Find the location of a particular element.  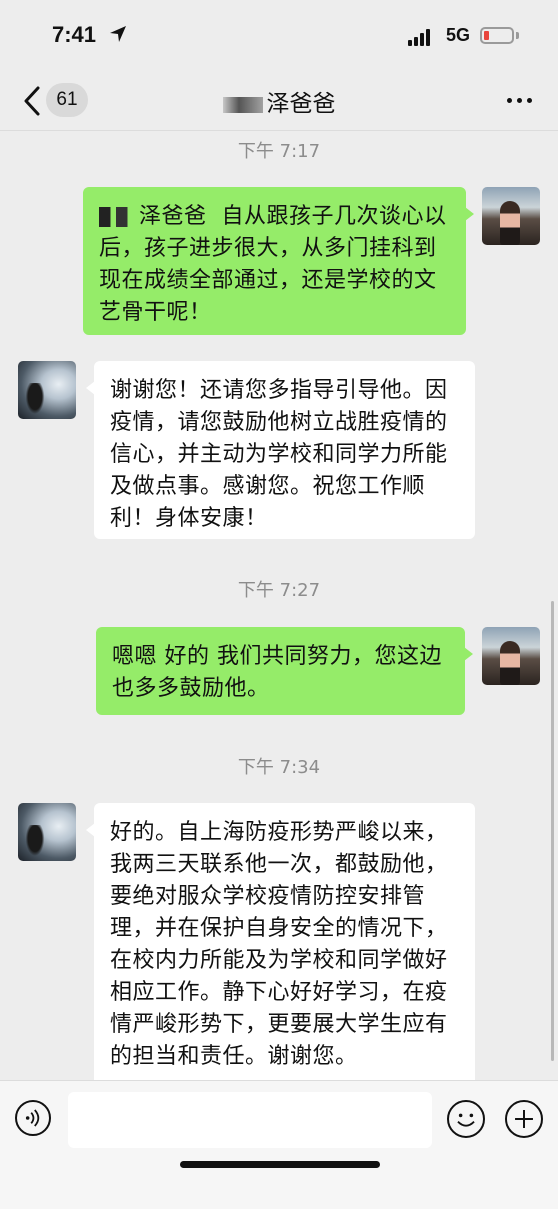

status-bar: 7:41 5G is located at coordinates (279, 36).